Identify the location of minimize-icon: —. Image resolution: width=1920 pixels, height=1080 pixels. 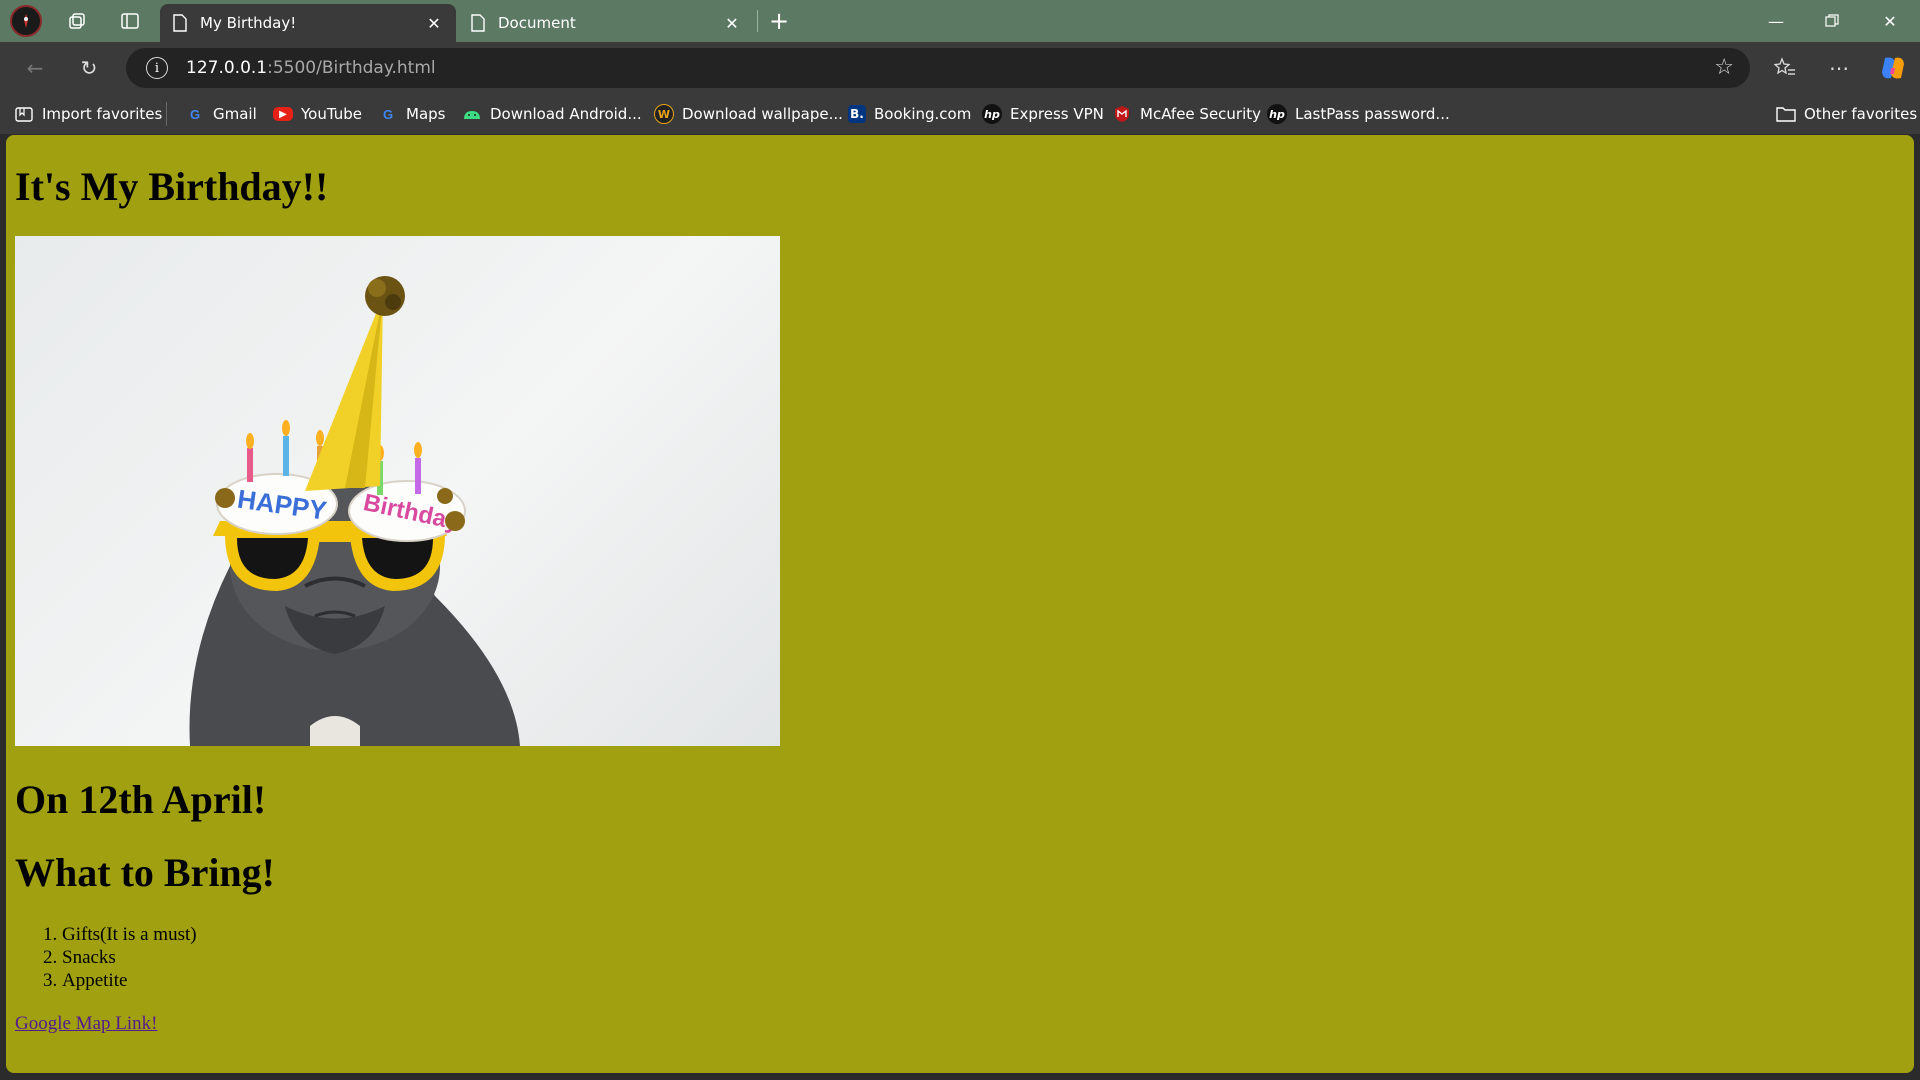
(1776, 21).